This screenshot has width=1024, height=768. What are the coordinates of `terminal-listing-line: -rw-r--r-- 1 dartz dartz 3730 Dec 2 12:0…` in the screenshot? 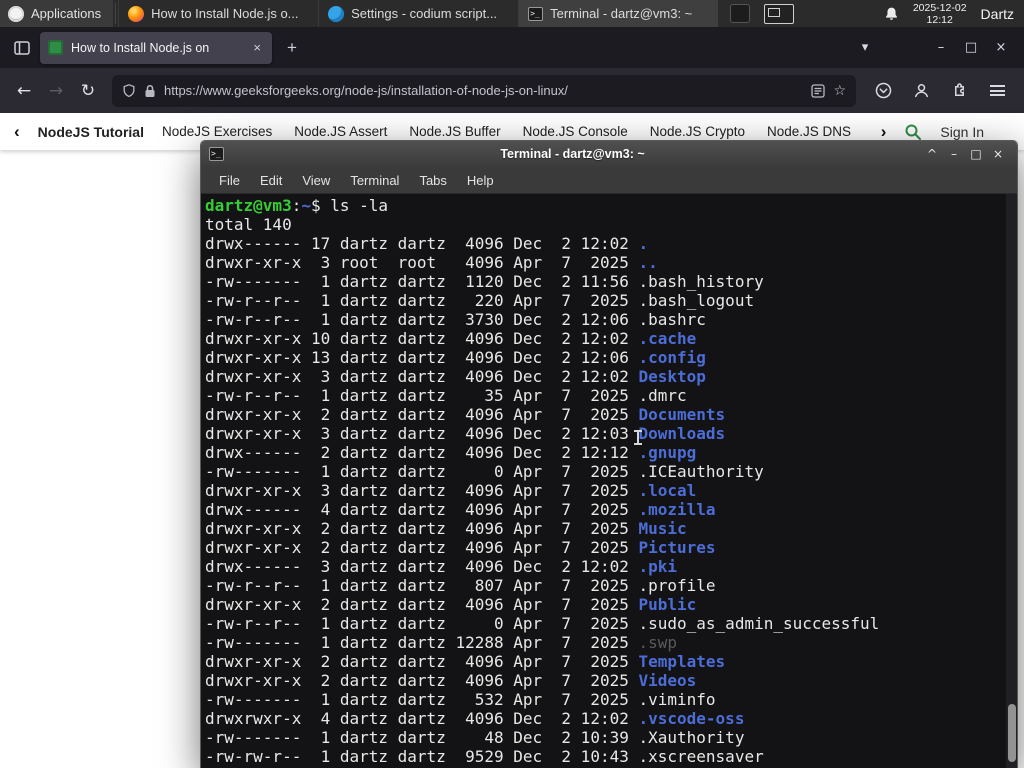 It's located at (604, 319).